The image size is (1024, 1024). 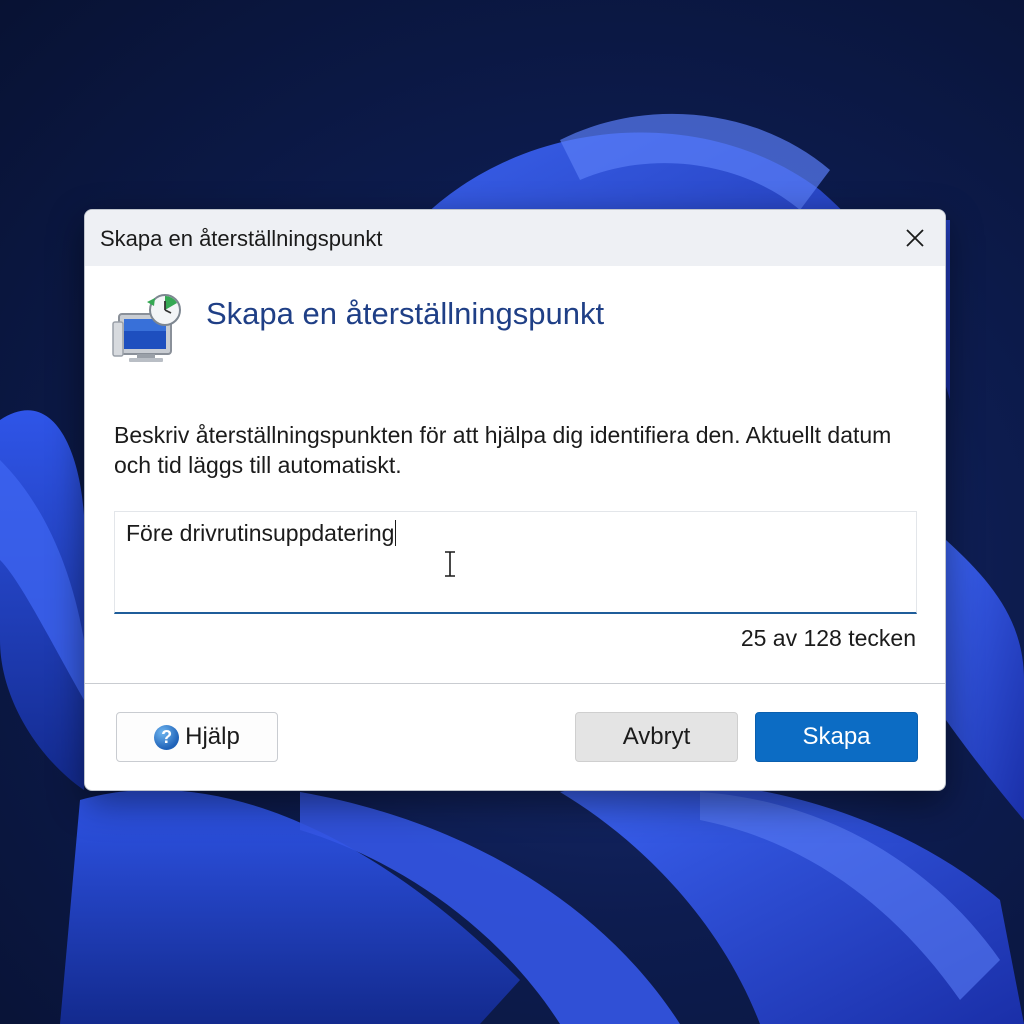 I want to click on dialog-heading: Skapa en återställningspunkt, so click(x=405, y=313).